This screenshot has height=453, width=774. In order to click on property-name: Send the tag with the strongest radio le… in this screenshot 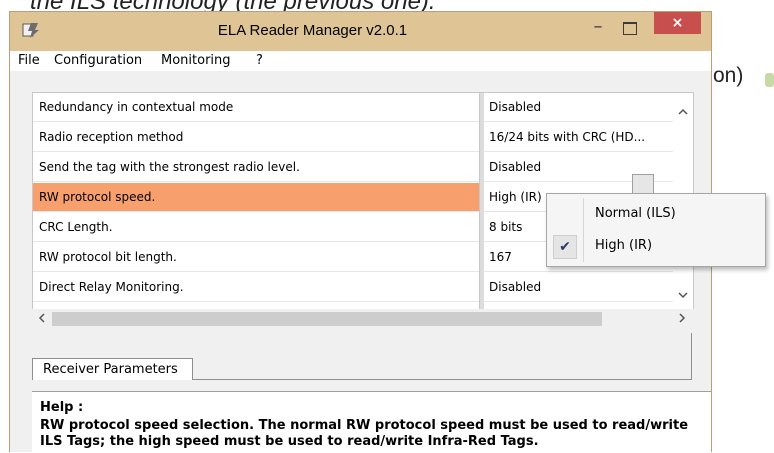, I will do `click(256, 167)`.